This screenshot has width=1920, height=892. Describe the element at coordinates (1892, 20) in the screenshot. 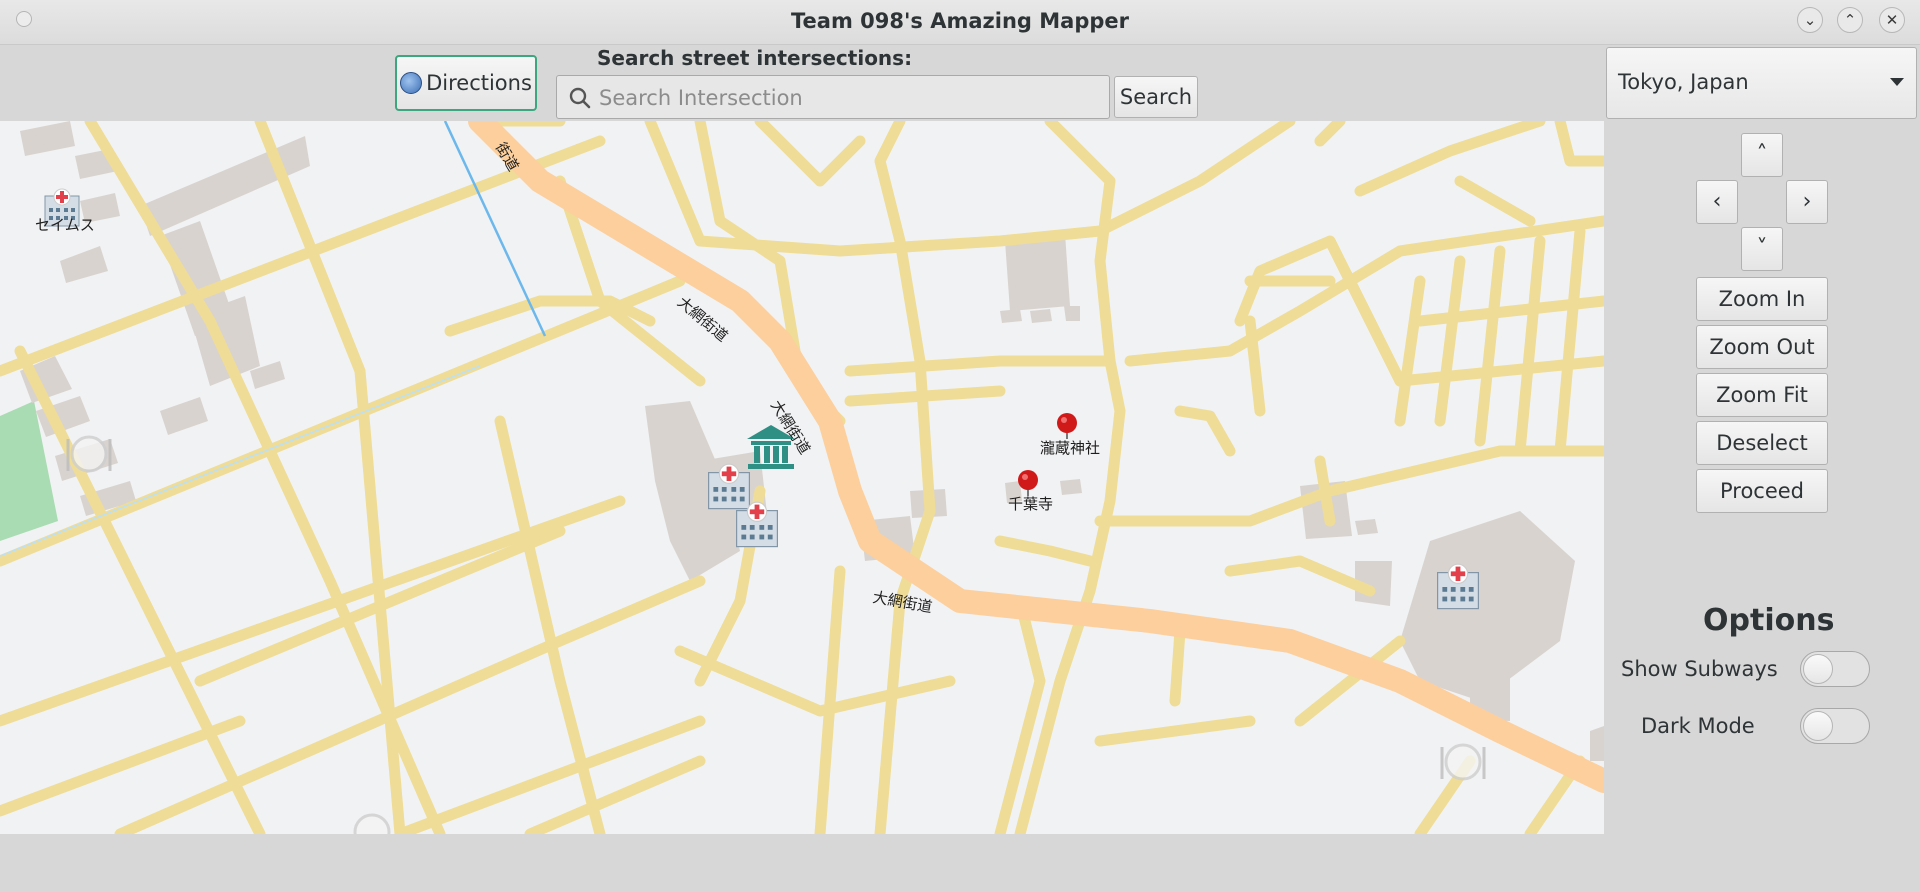

I see `close-icon: ✕` at that location.